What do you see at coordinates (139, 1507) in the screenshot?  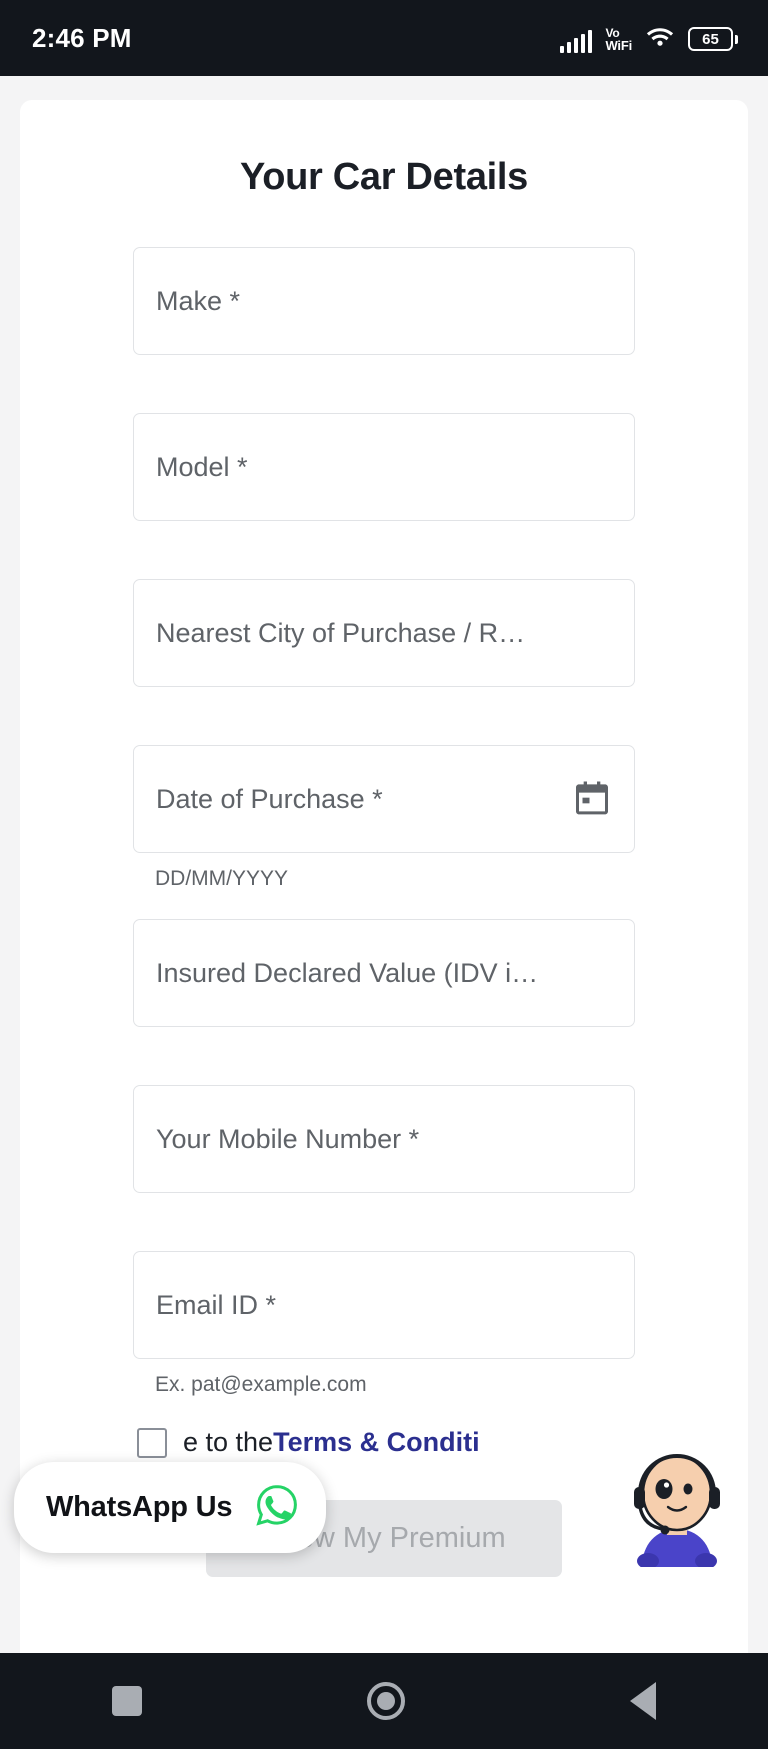 I see `whatsapp-label: WhatsApp Us` at bounding box center [139, 1507].